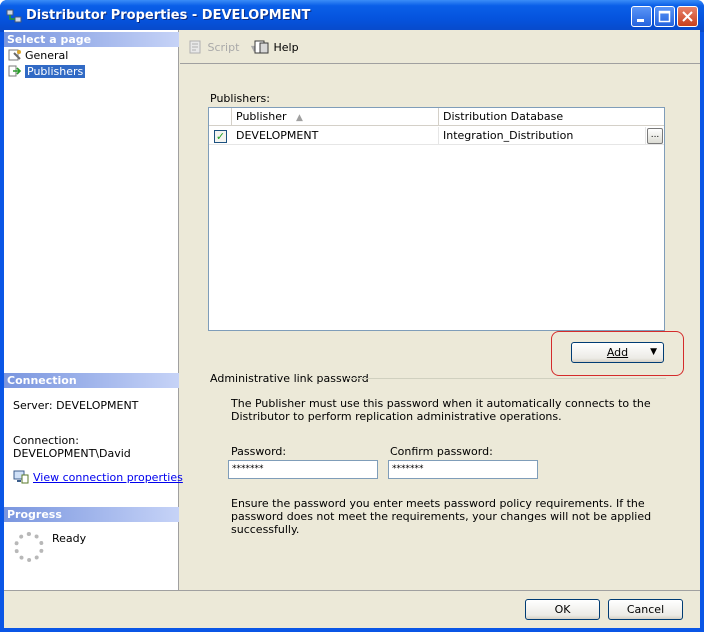 The image size is (704, 632). I want to click on maximize-icon, so click(664, 16).